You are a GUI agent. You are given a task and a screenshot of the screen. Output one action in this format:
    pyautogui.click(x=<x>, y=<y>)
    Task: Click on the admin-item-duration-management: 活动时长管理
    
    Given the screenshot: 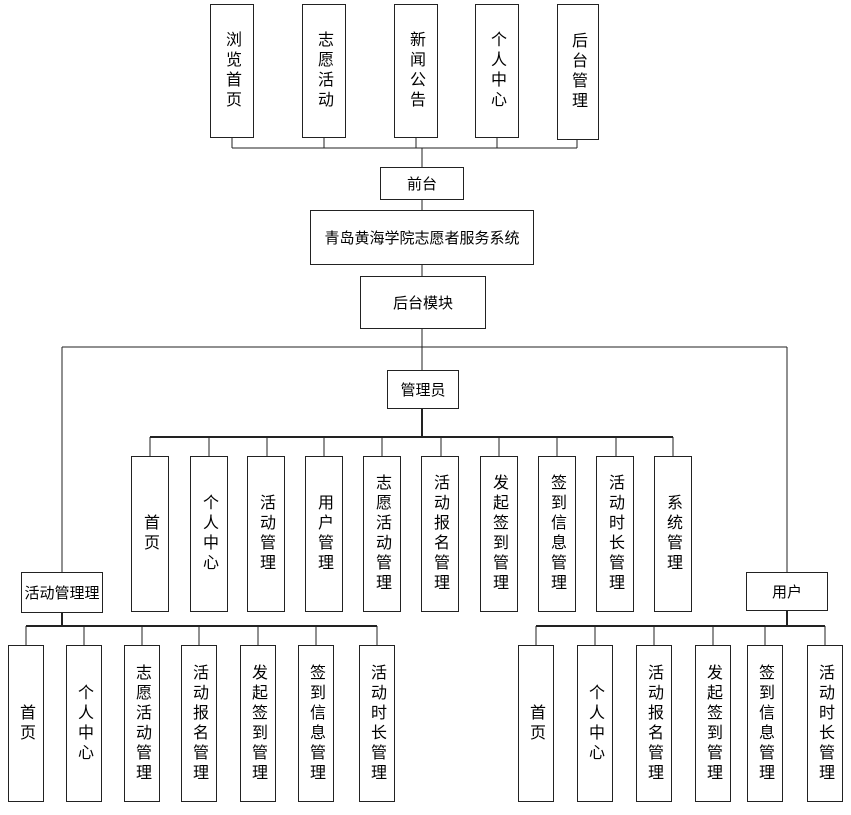 What is the action you would take?
    pyautogui.click(x=615, y=534)
    